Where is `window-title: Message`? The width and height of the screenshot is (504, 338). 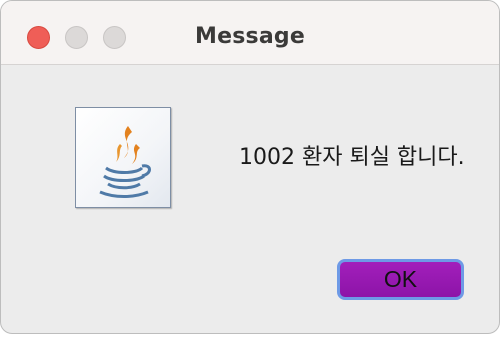 window-title: Message is located at coordinates (250, 36).